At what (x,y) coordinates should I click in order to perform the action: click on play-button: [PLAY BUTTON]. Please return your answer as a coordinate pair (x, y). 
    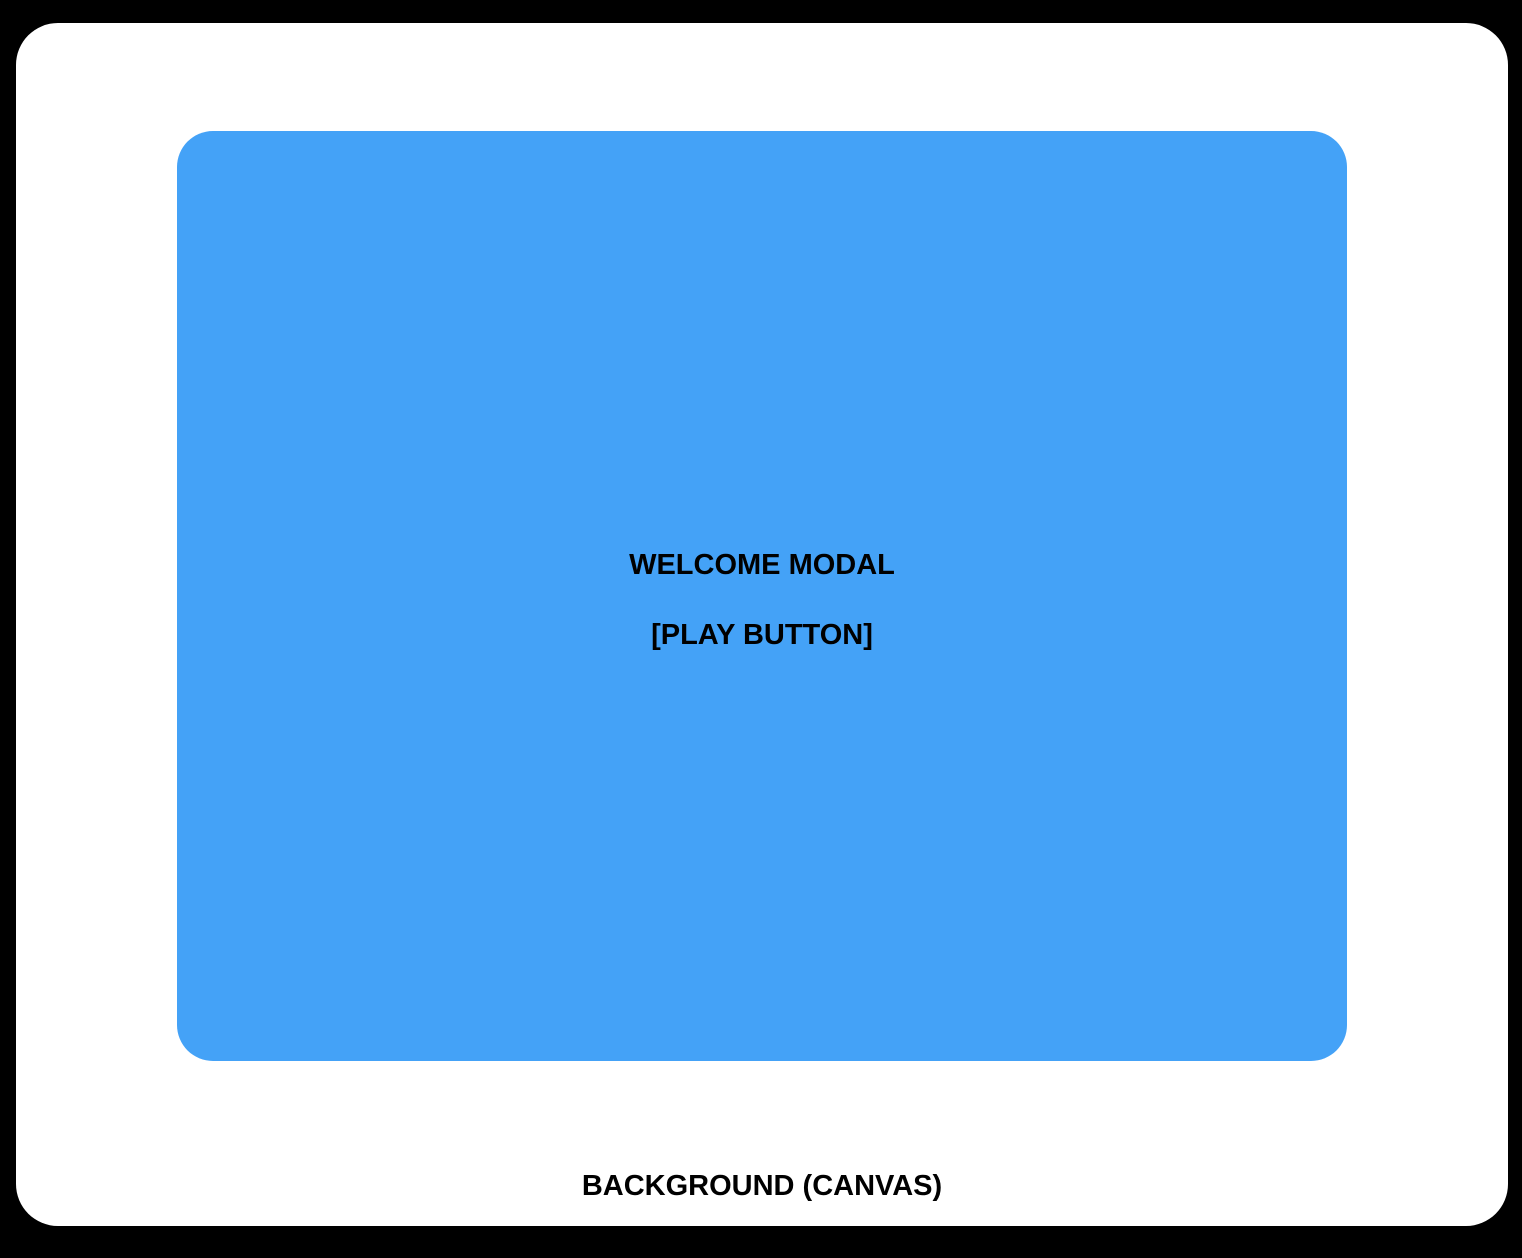
    Looking at the image, I should click on (762, 635).